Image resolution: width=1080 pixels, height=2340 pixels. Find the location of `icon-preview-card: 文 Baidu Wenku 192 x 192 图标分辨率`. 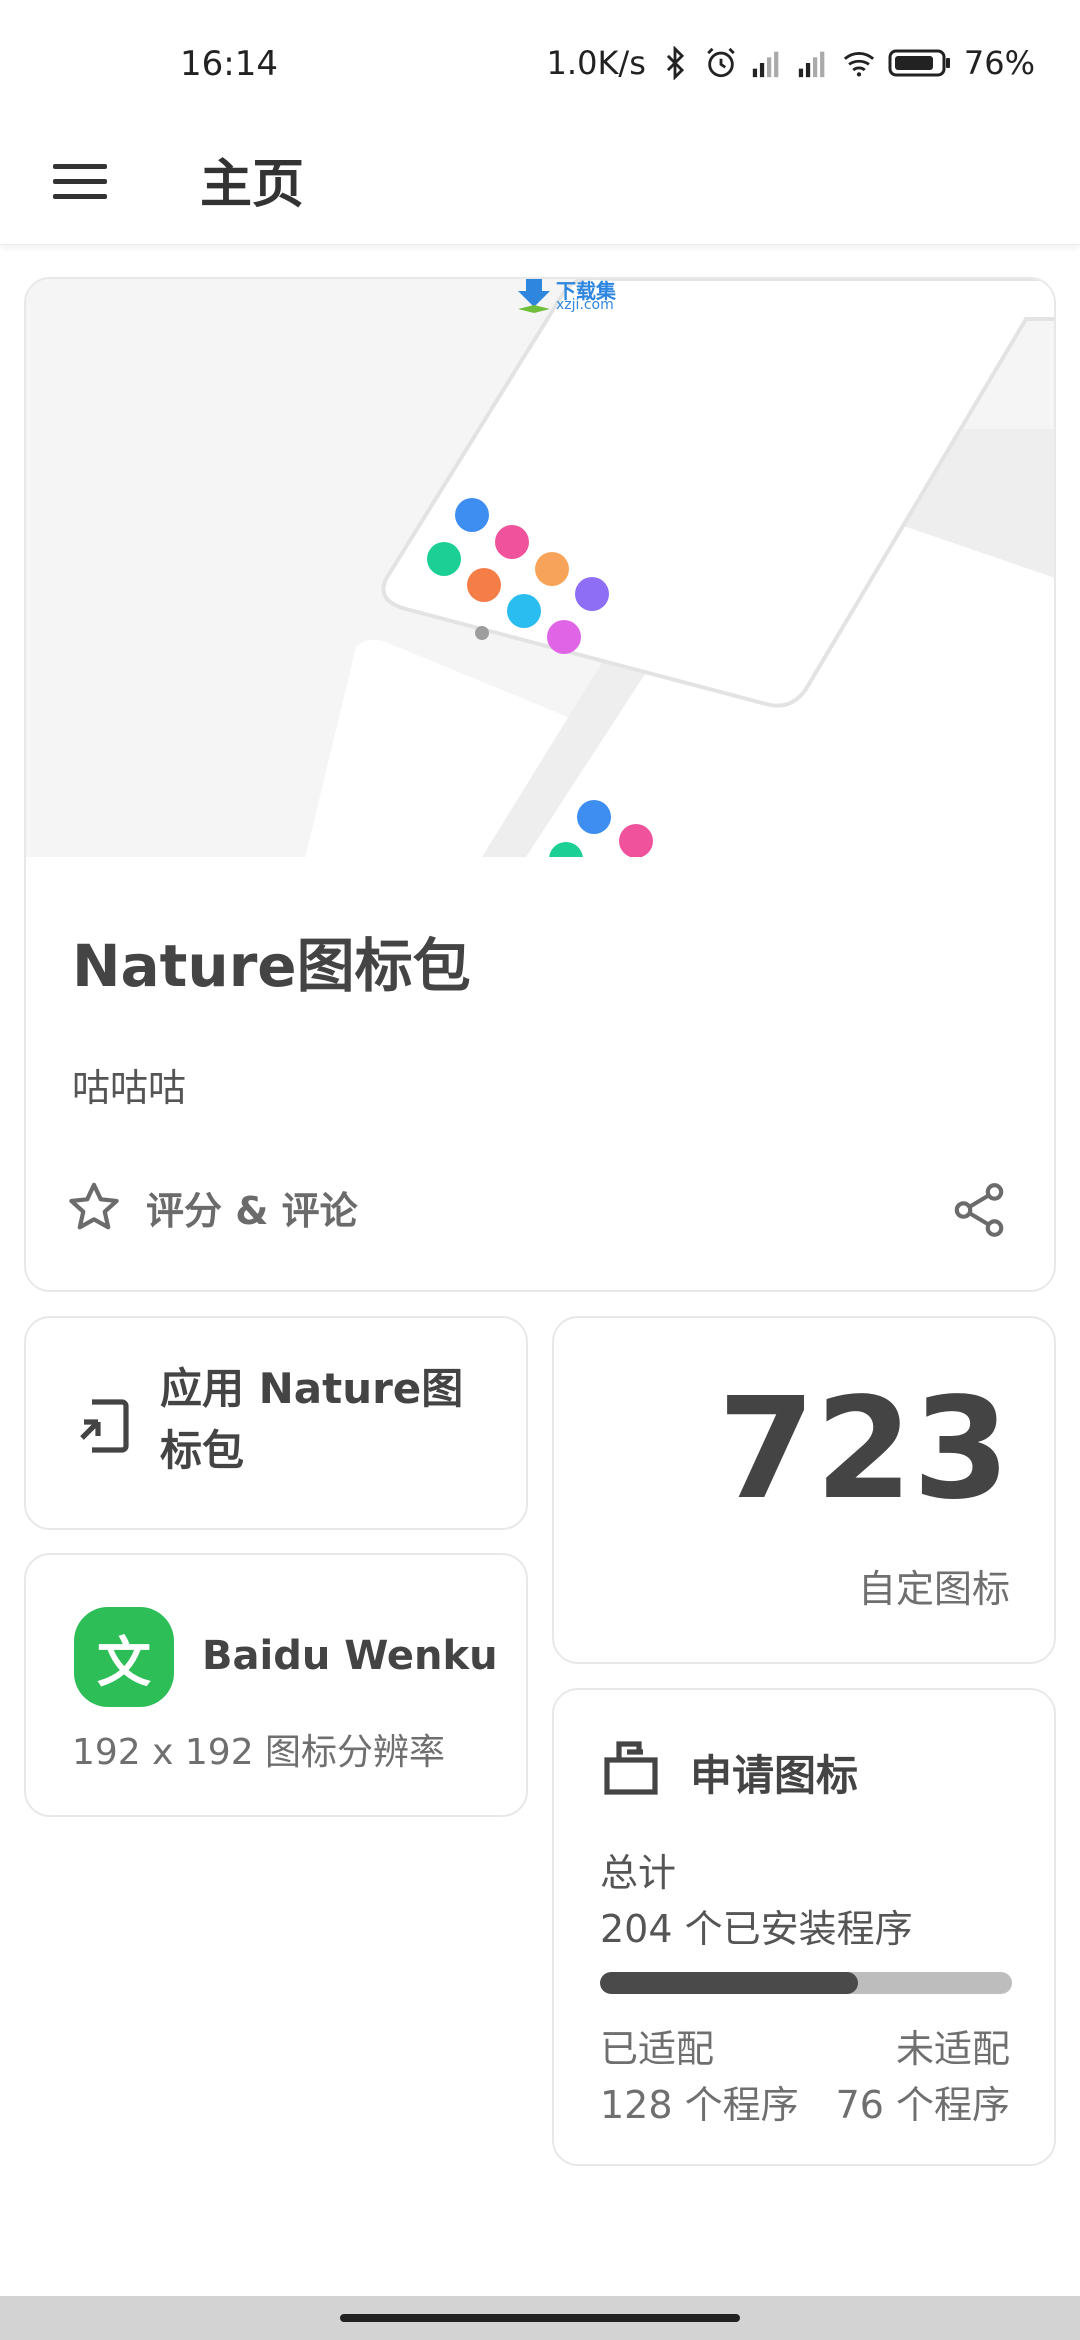

icon-preview-card: 文 Baidu Wenku 192 x 192 图标分辨率 is located at coordinates (276, 1685).